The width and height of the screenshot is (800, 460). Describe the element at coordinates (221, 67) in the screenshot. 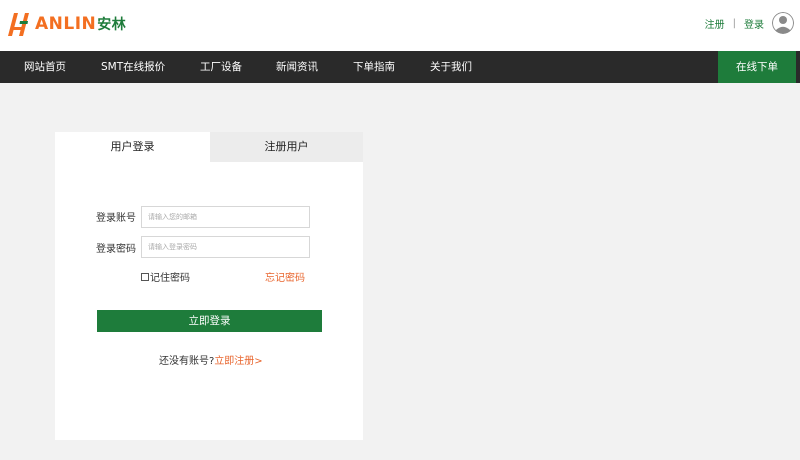

I see `nav-item-equipment: 工厂设备` at that location.